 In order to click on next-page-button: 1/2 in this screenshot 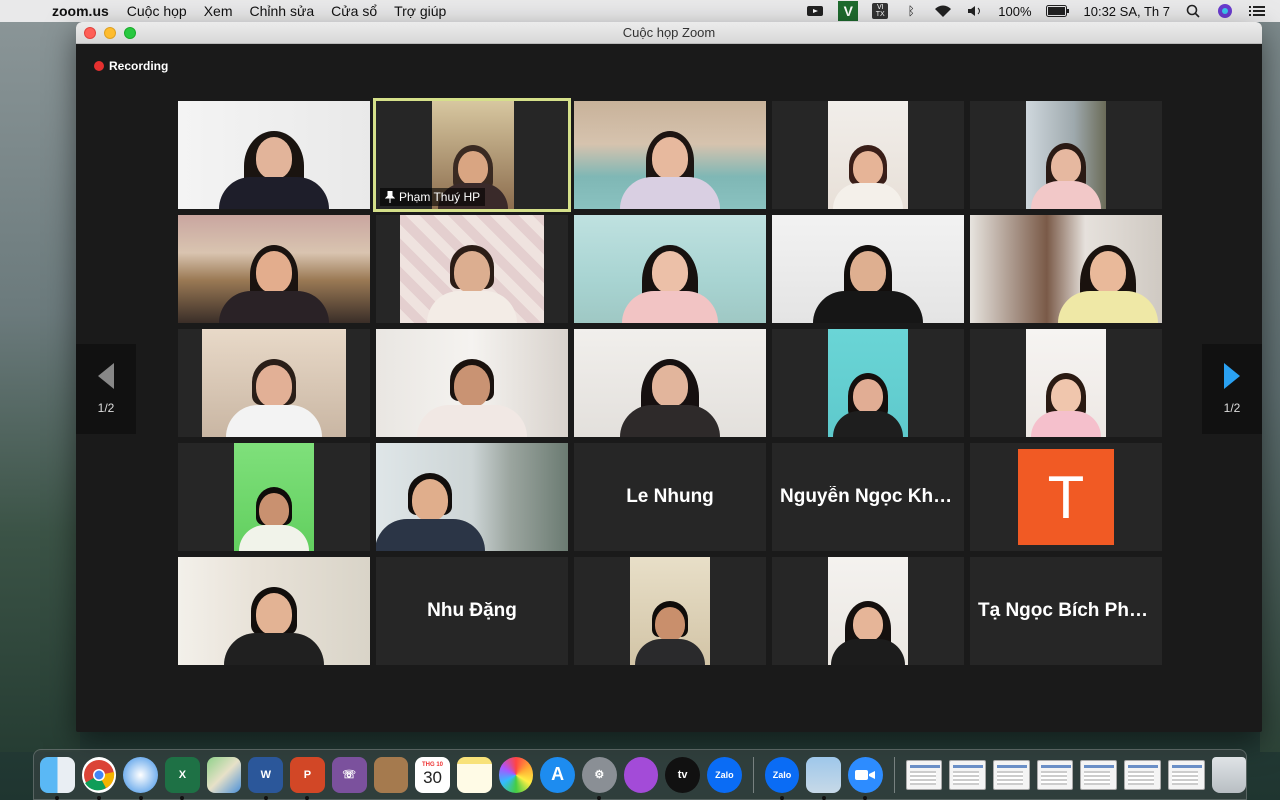, I will do `click(1232, 389)`.